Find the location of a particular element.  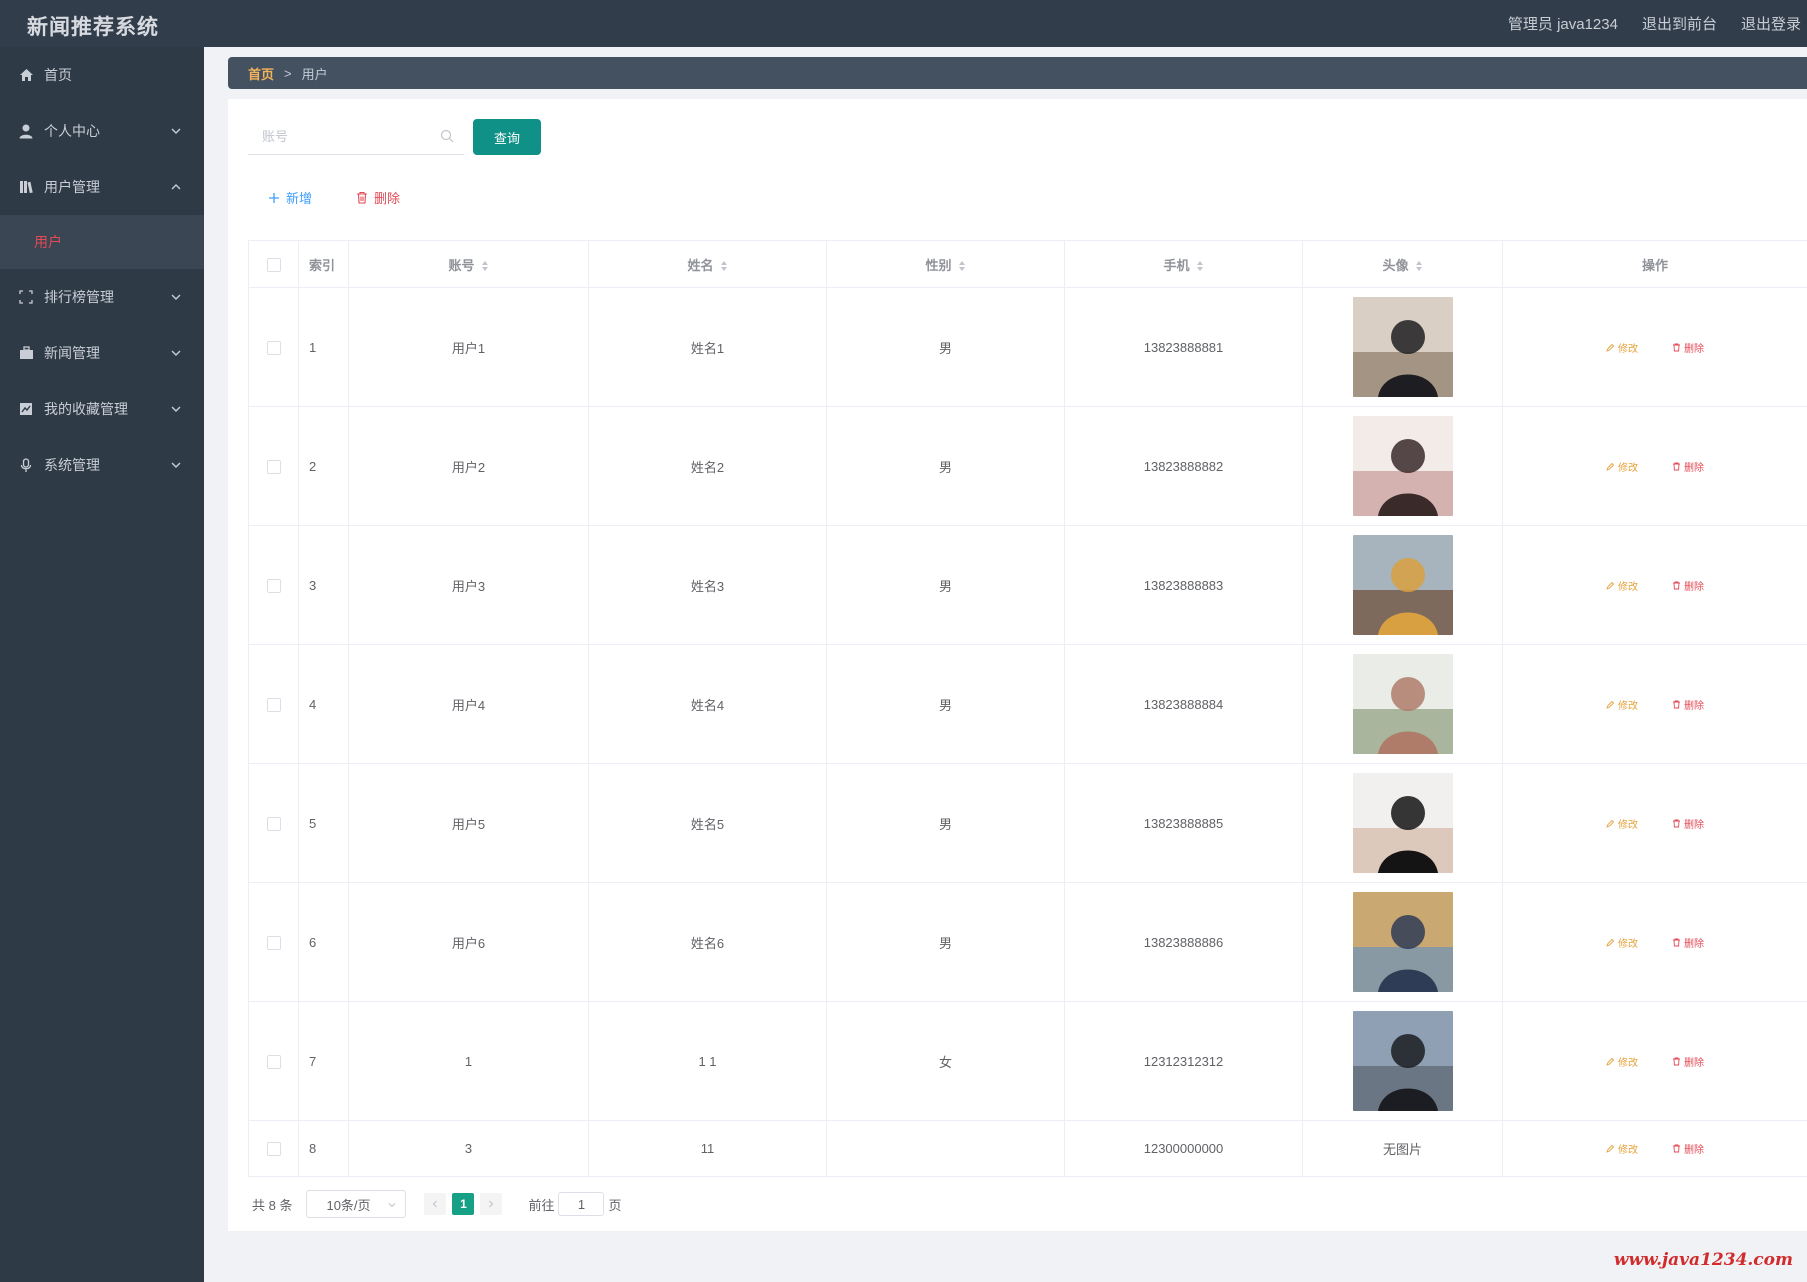

page-number-button: 1 is located at coordinates (463, 1204).